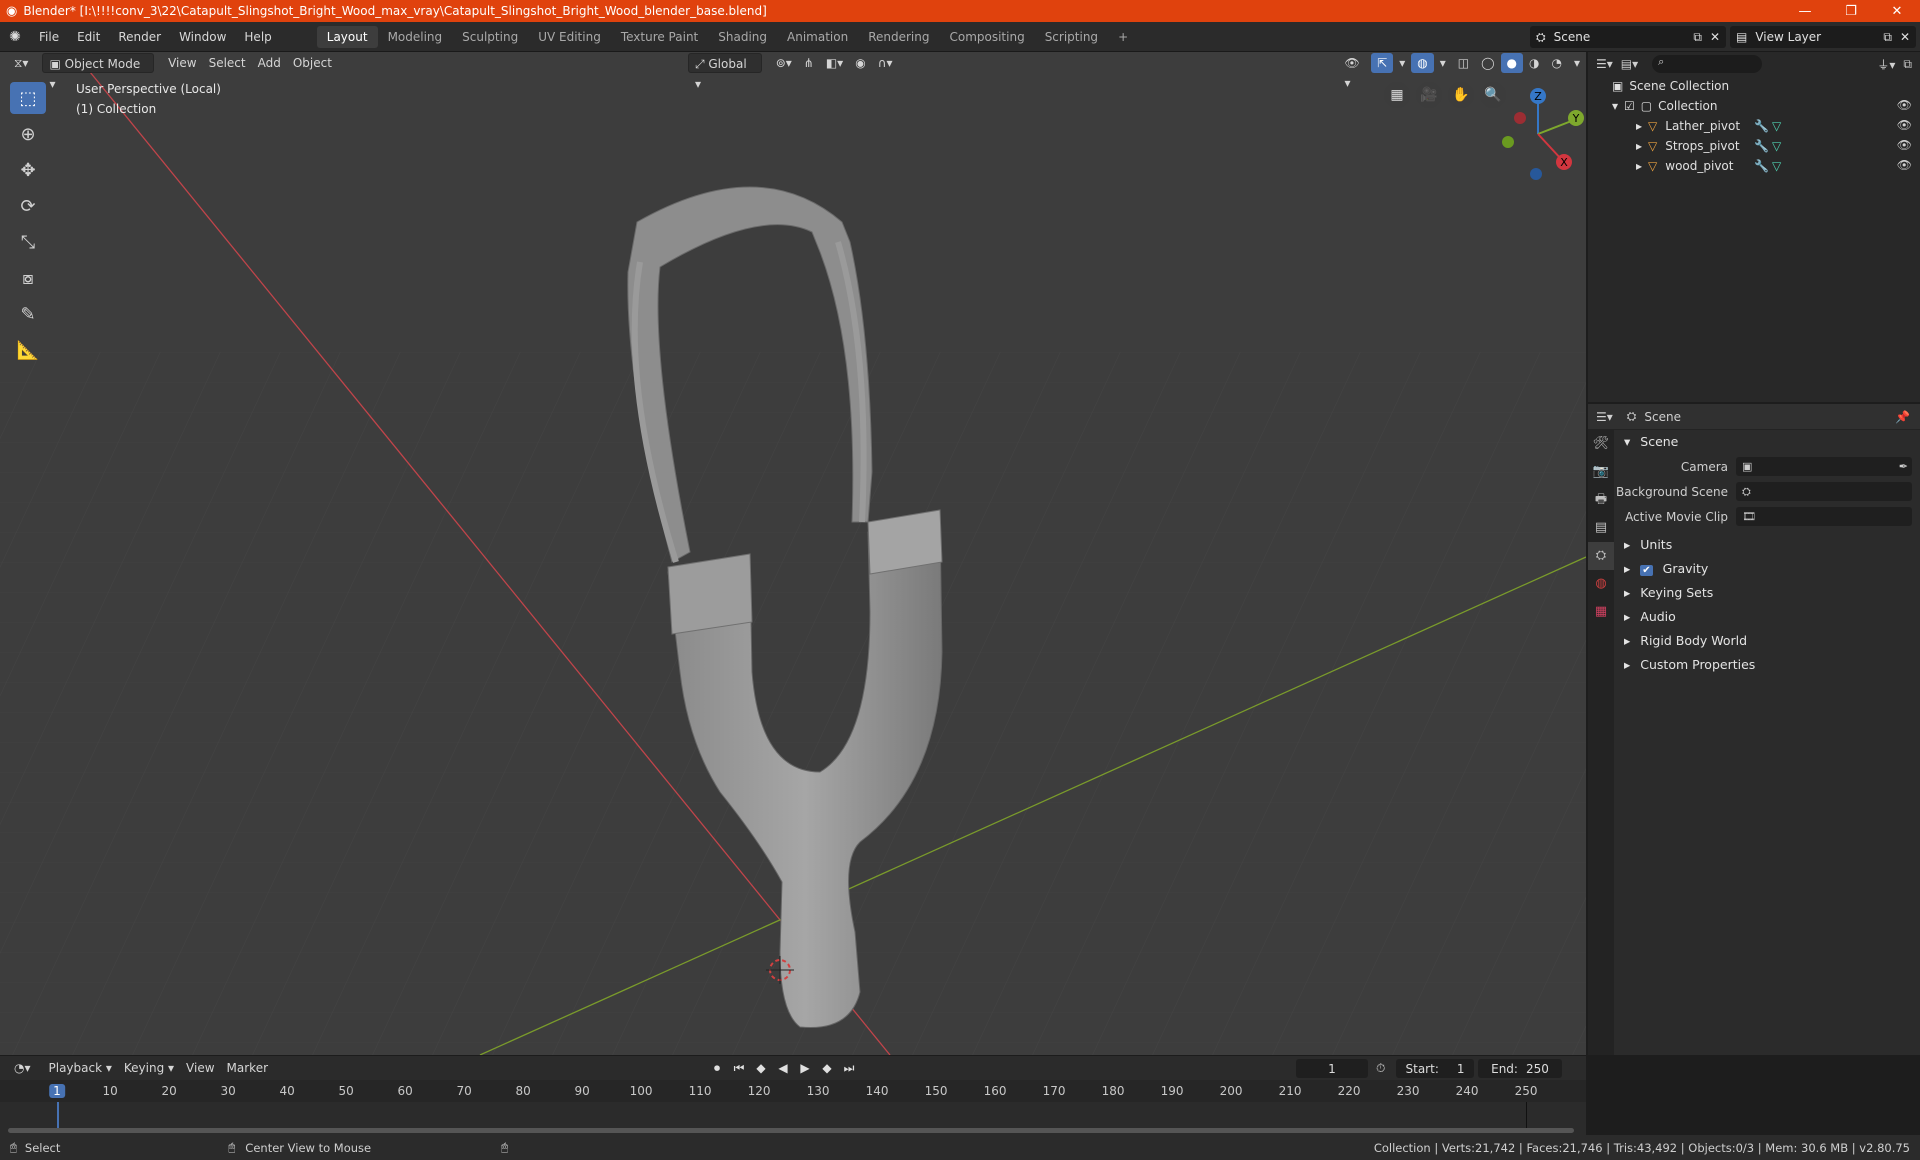  Describe the element at coordinates (257, 37) in the screenshot. I see `menu-help: Help` at that location.